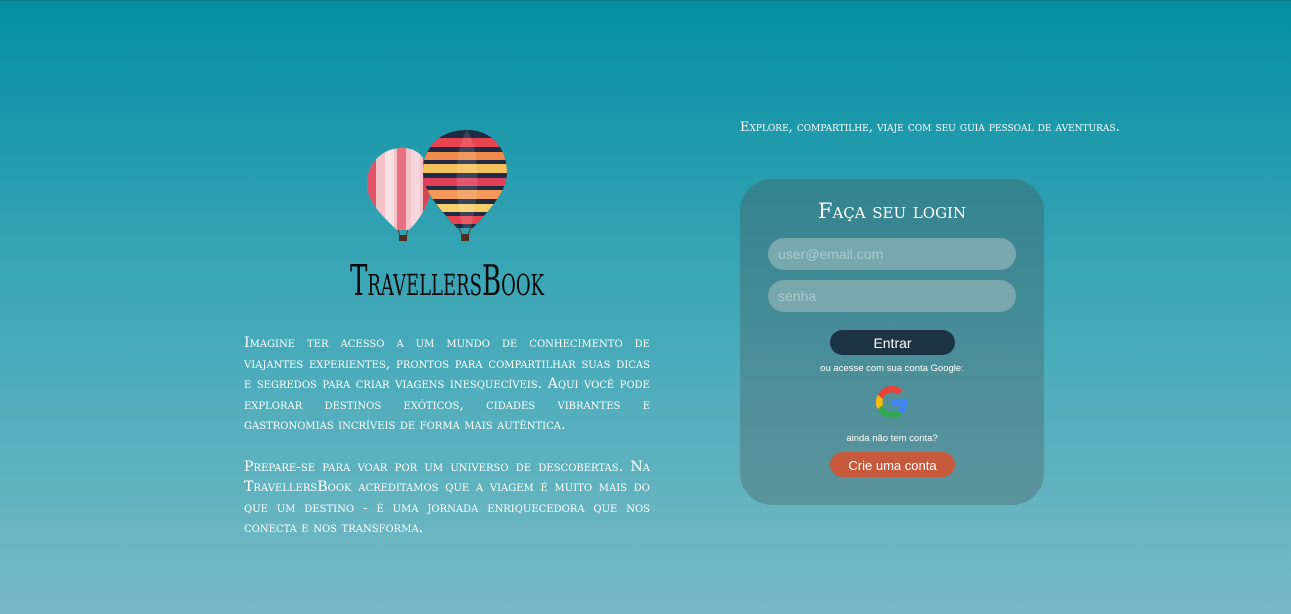 The height and width of the screenshot is (614, 1291). I want to click on brand-name: TravellersBook, so click(447, 280).